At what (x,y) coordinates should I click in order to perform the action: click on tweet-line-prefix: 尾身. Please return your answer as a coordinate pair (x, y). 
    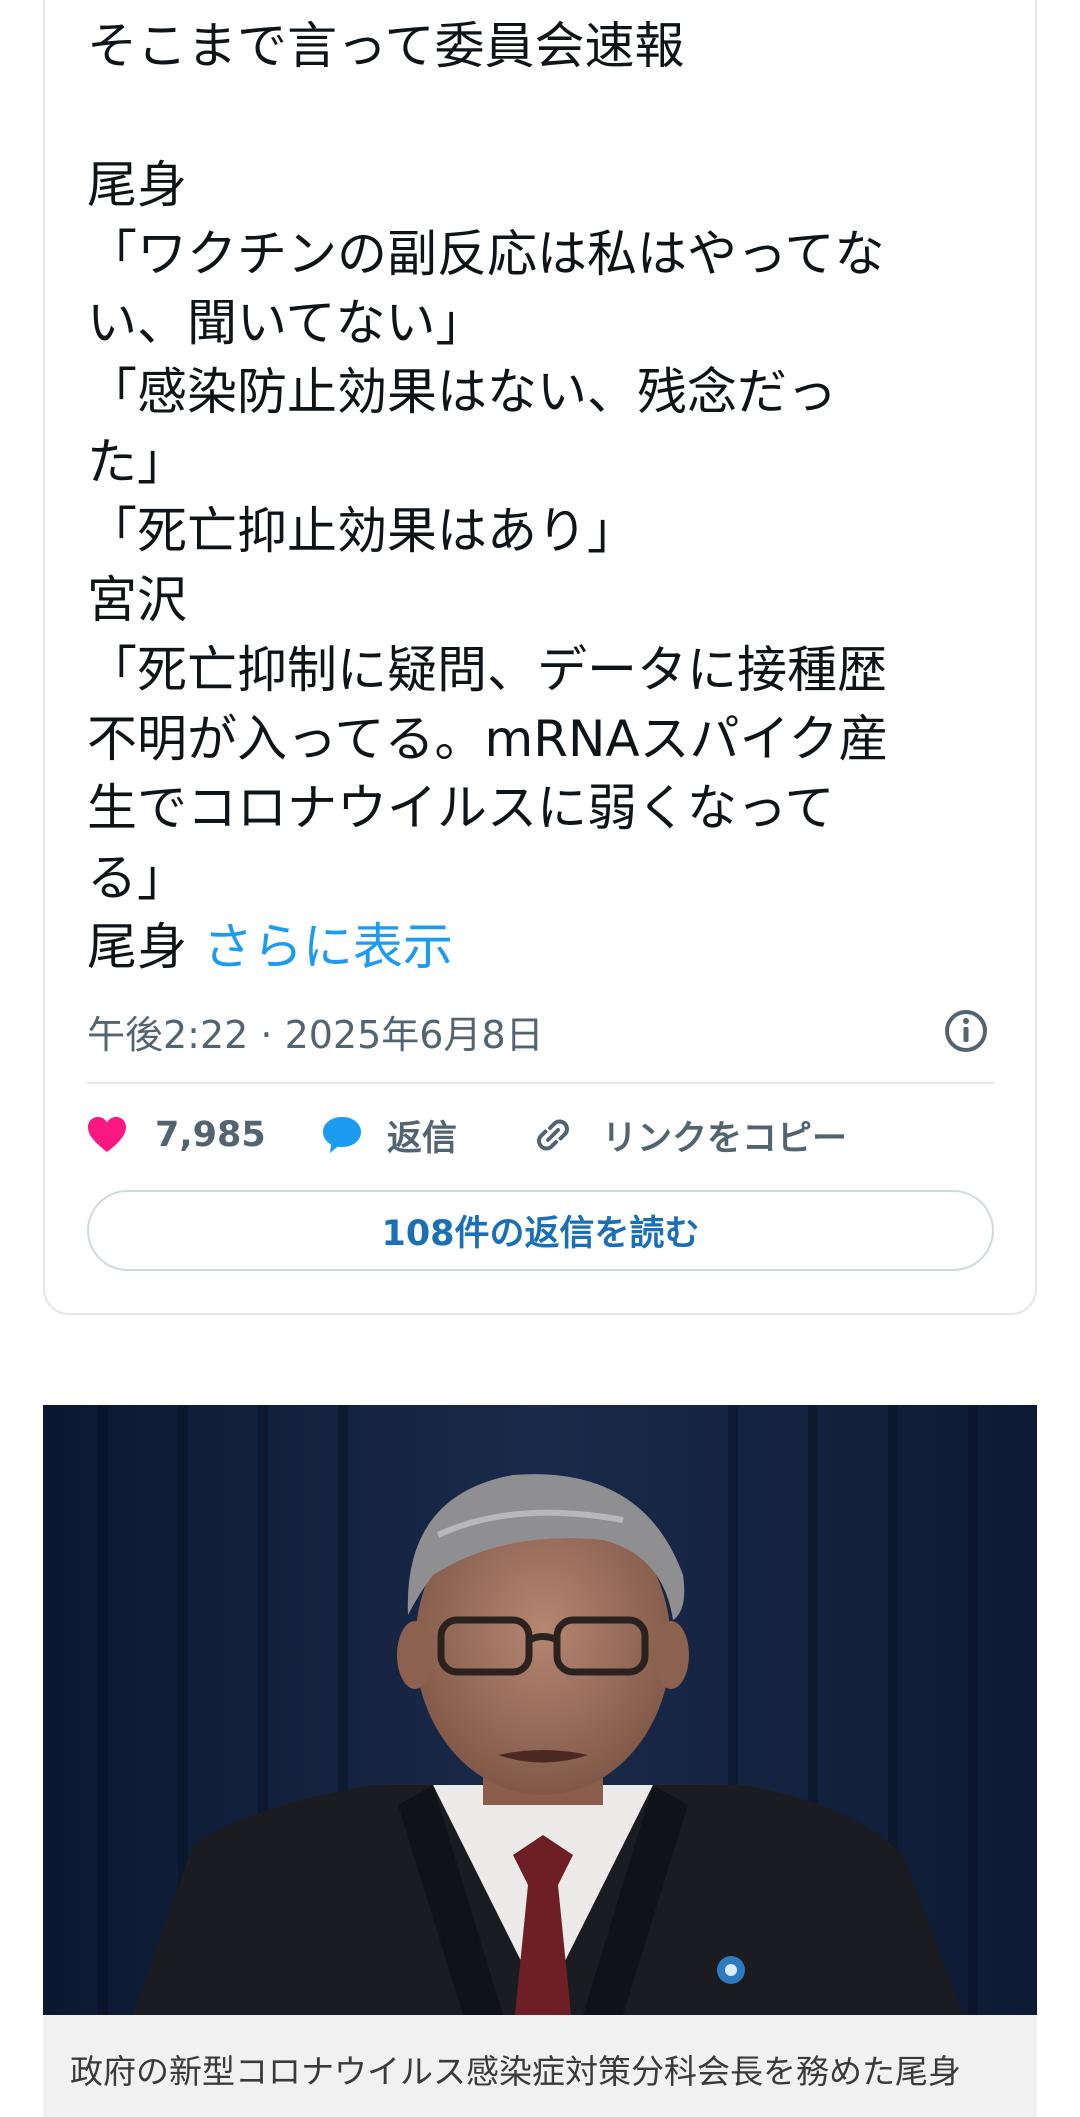
    Looking at the image, I should click on (137, 946).